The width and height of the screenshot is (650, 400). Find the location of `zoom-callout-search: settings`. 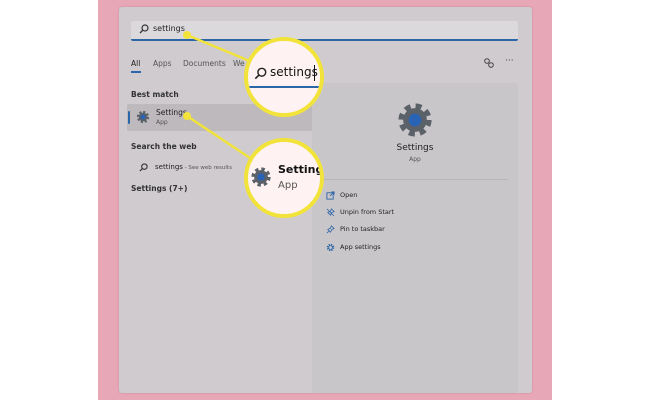

zoom-callout-search: settings is located at coordinates (284, 77).